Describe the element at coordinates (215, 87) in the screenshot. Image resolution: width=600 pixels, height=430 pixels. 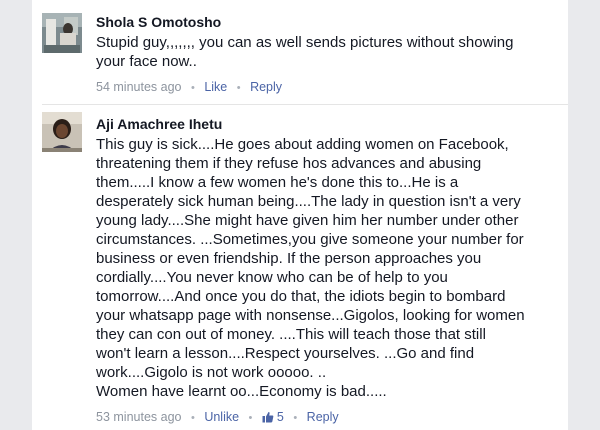
I see `like-link: Like` at that location.